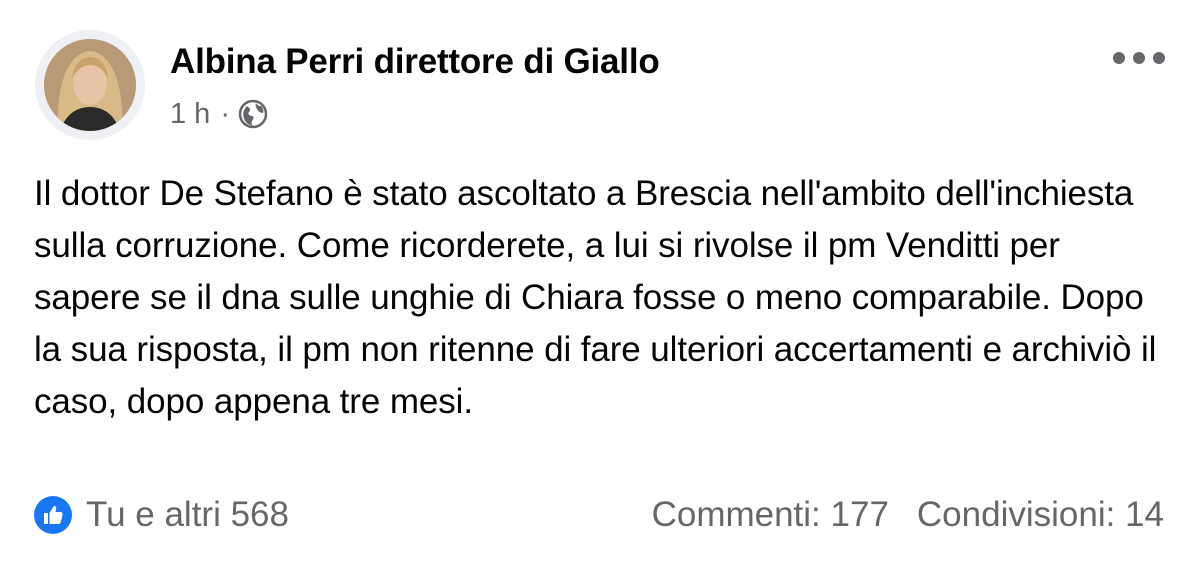 Image resolution: width=1200 pixels, height=561 pixels. I want to click on post-stats: Commenti: 177 Condivisioni: 14, so click(908, 515).